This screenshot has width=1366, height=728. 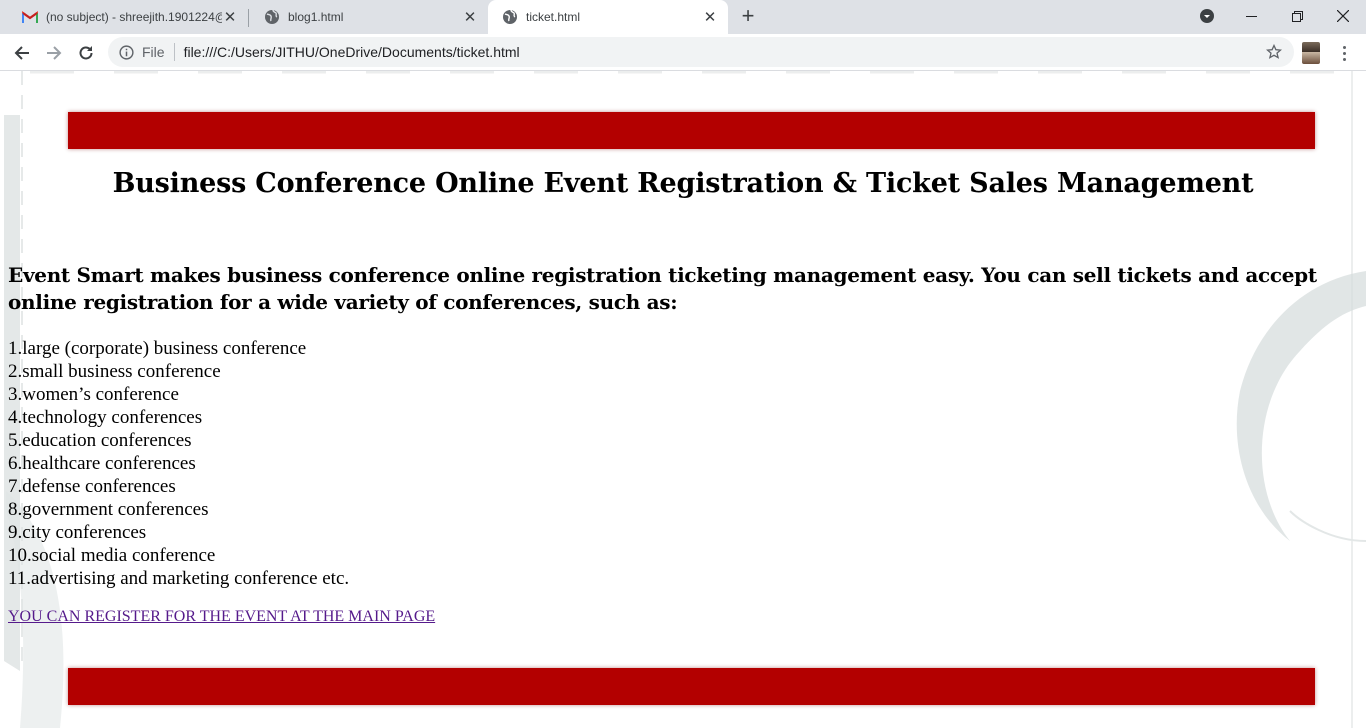 I want to click on list-item: 2.small business conference, so click(x=114, y=371).